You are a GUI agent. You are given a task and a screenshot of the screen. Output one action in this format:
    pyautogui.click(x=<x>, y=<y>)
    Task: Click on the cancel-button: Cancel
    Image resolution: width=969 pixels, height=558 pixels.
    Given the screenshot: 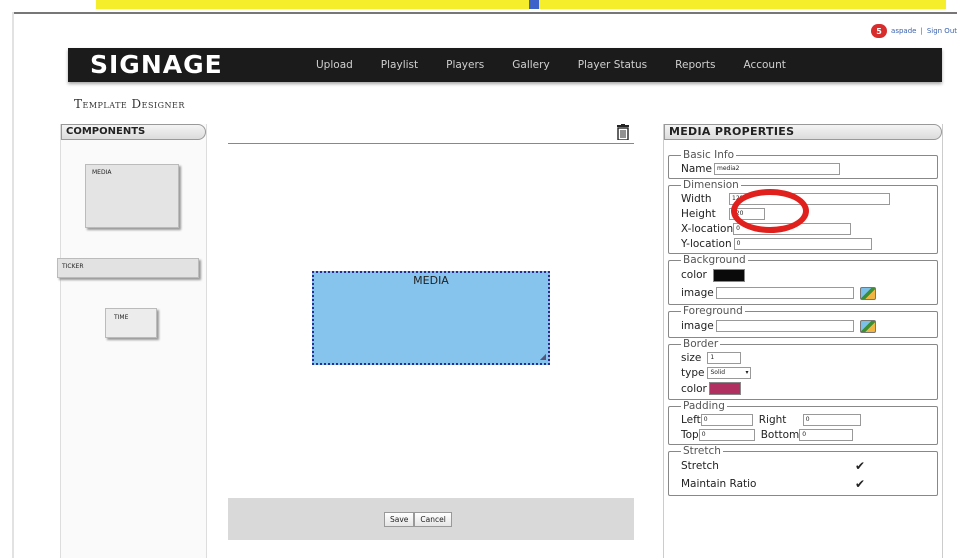 What is the action you would take?
    pyautogui.click(x=433, y=519)
    